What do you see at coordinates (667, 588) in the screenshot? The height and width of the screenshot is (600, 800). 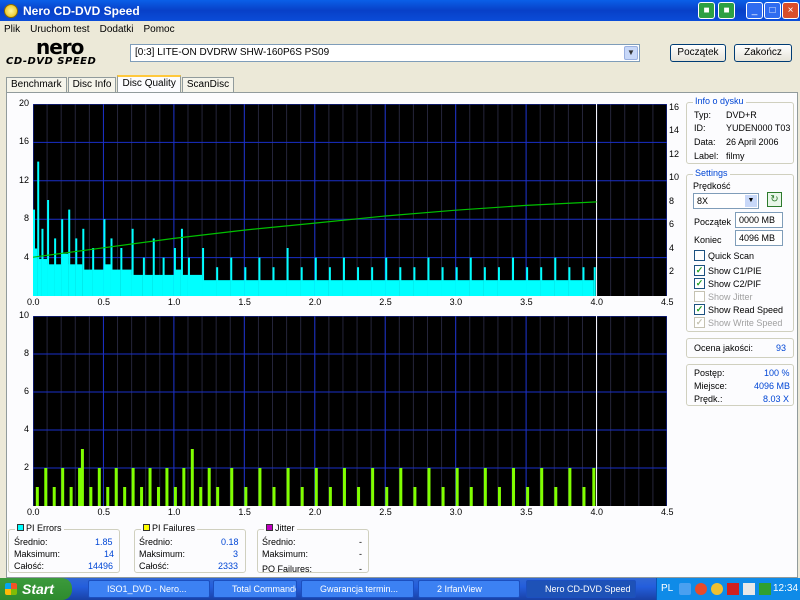 I see `language-indicator: PL` at bounding box center [667, 588].